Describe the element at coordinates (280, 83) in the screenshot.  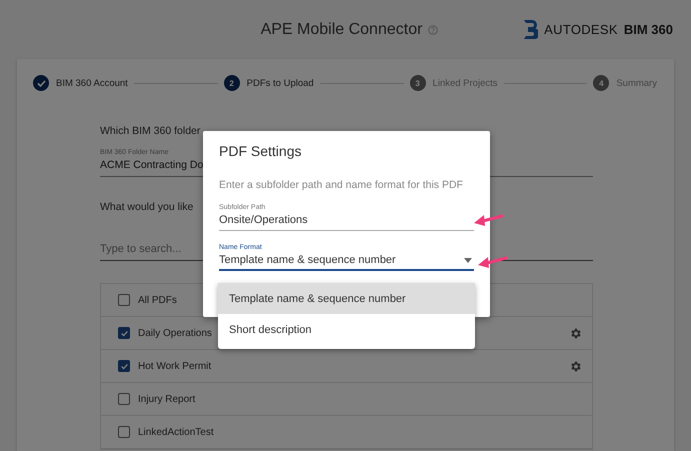
I see `step-label: PDFs to Upload` at that location.